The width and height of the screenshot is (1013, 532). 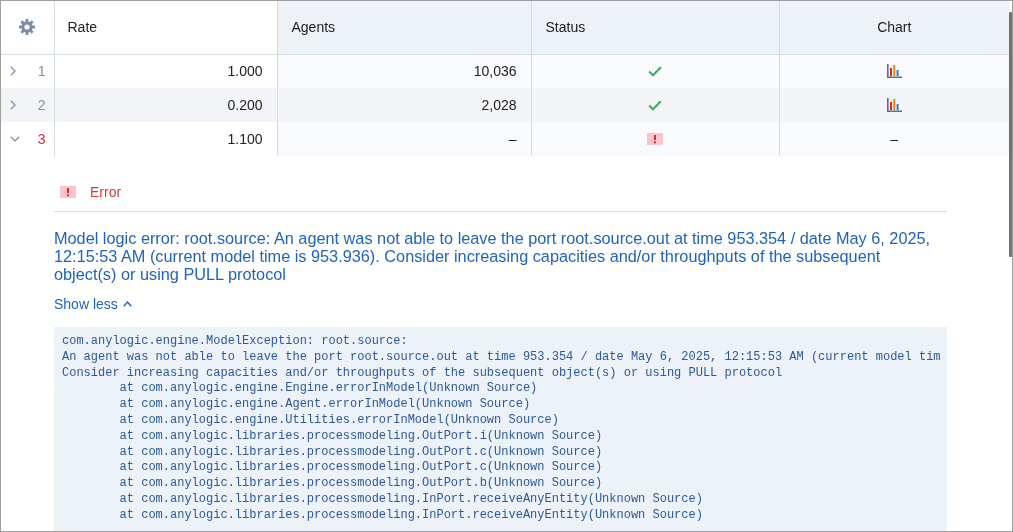 What do you see at coordinates (894, 27) in the screenshot?
I see `column-header: Chart` at bounding box center [894, 27].